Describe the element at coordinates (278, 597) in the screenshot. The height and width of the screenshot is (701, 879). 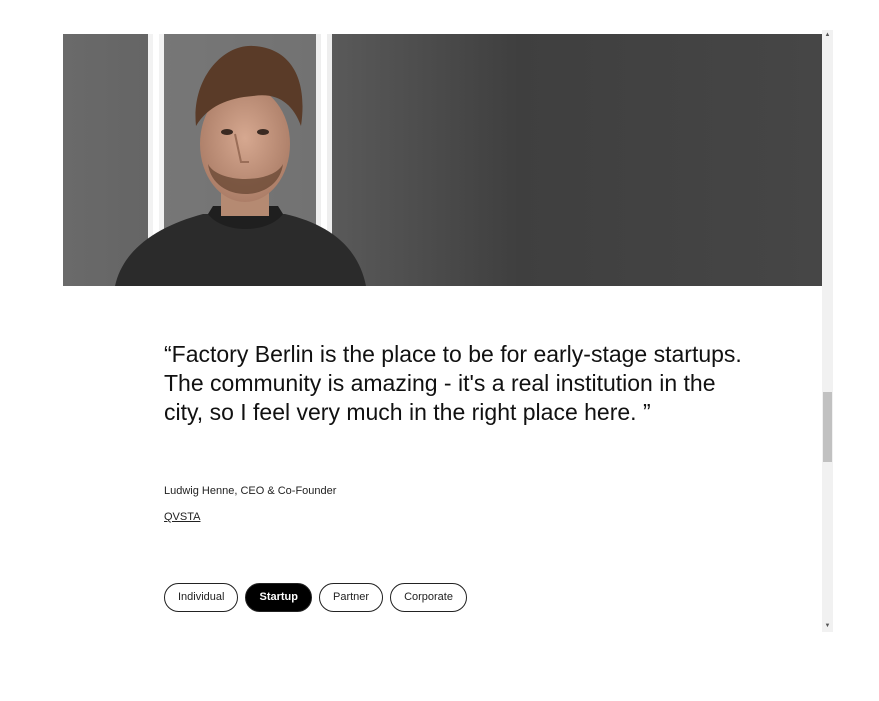
I see `tab-startup: Startup` at that location.